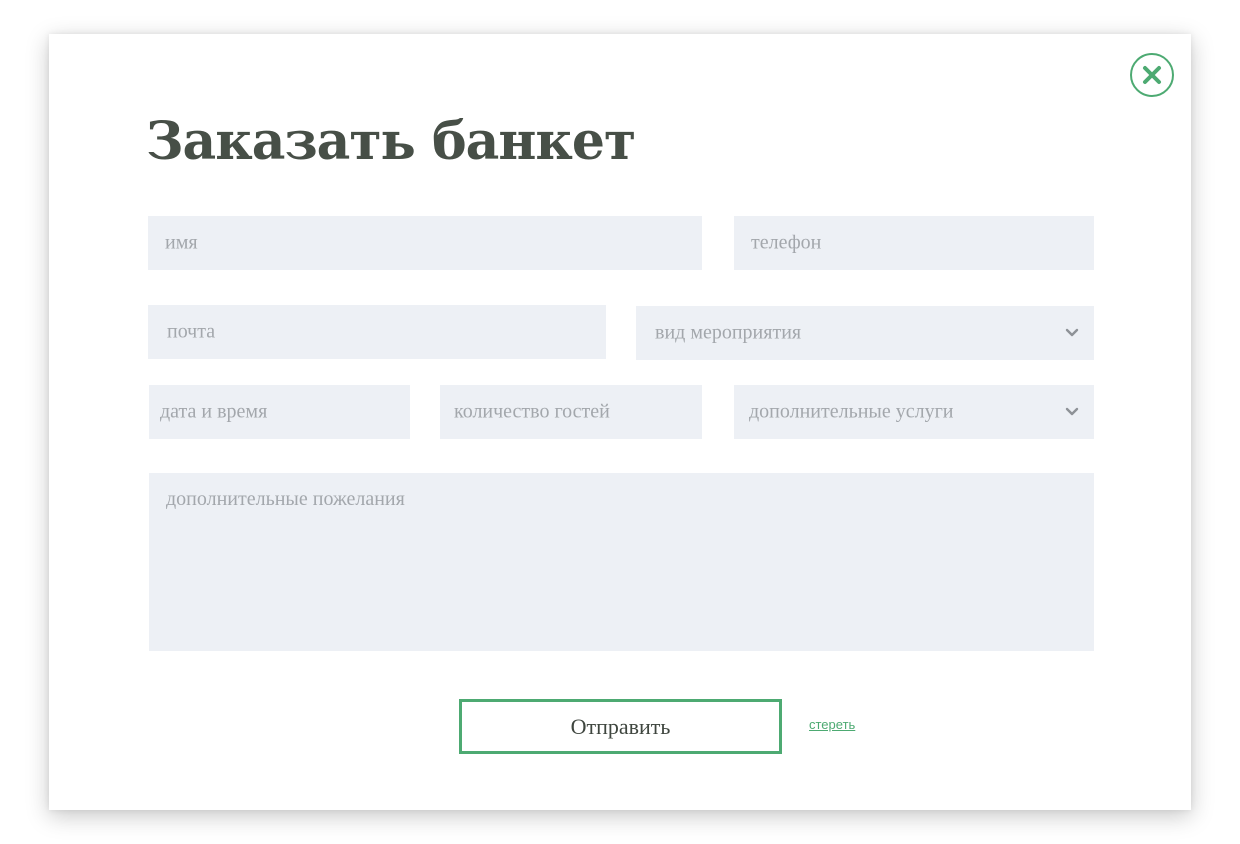 Image resolution: width=1240 pixels, height=844 pixels. Describe the element at coordinates (865, 333) in the screenshot. I see `event-type-select: вид мероприятия` at that location.